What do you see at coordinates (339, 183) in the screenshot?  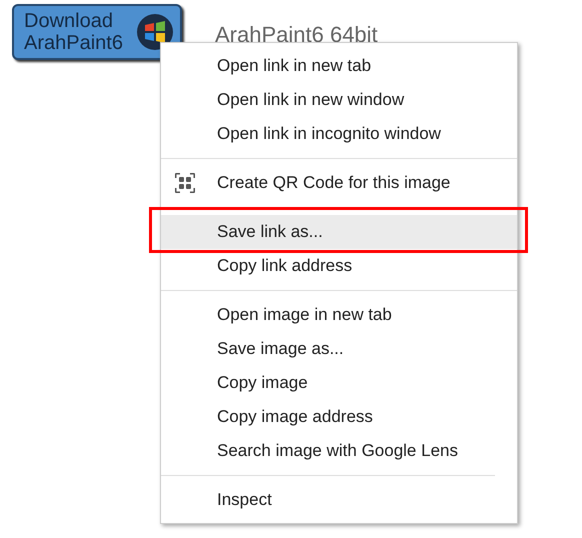 I see `menu-item: Create QR Code for this image` at bounding box center [339, 183].